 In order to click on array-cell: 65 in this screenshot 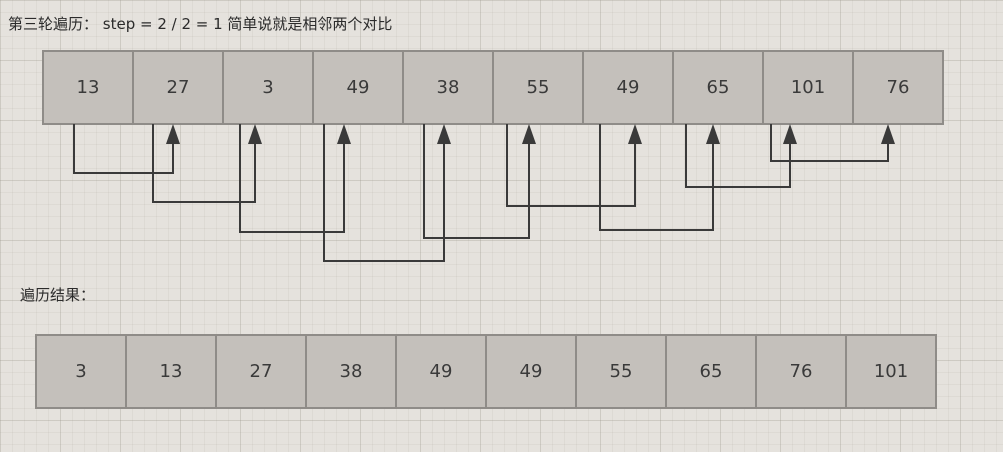, I will do `click(712, 371)`.